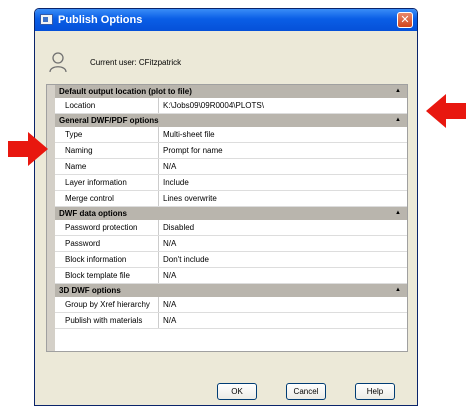  I want to click on section-header-dwf-data: DWF data options ▲, so click(231, 213).